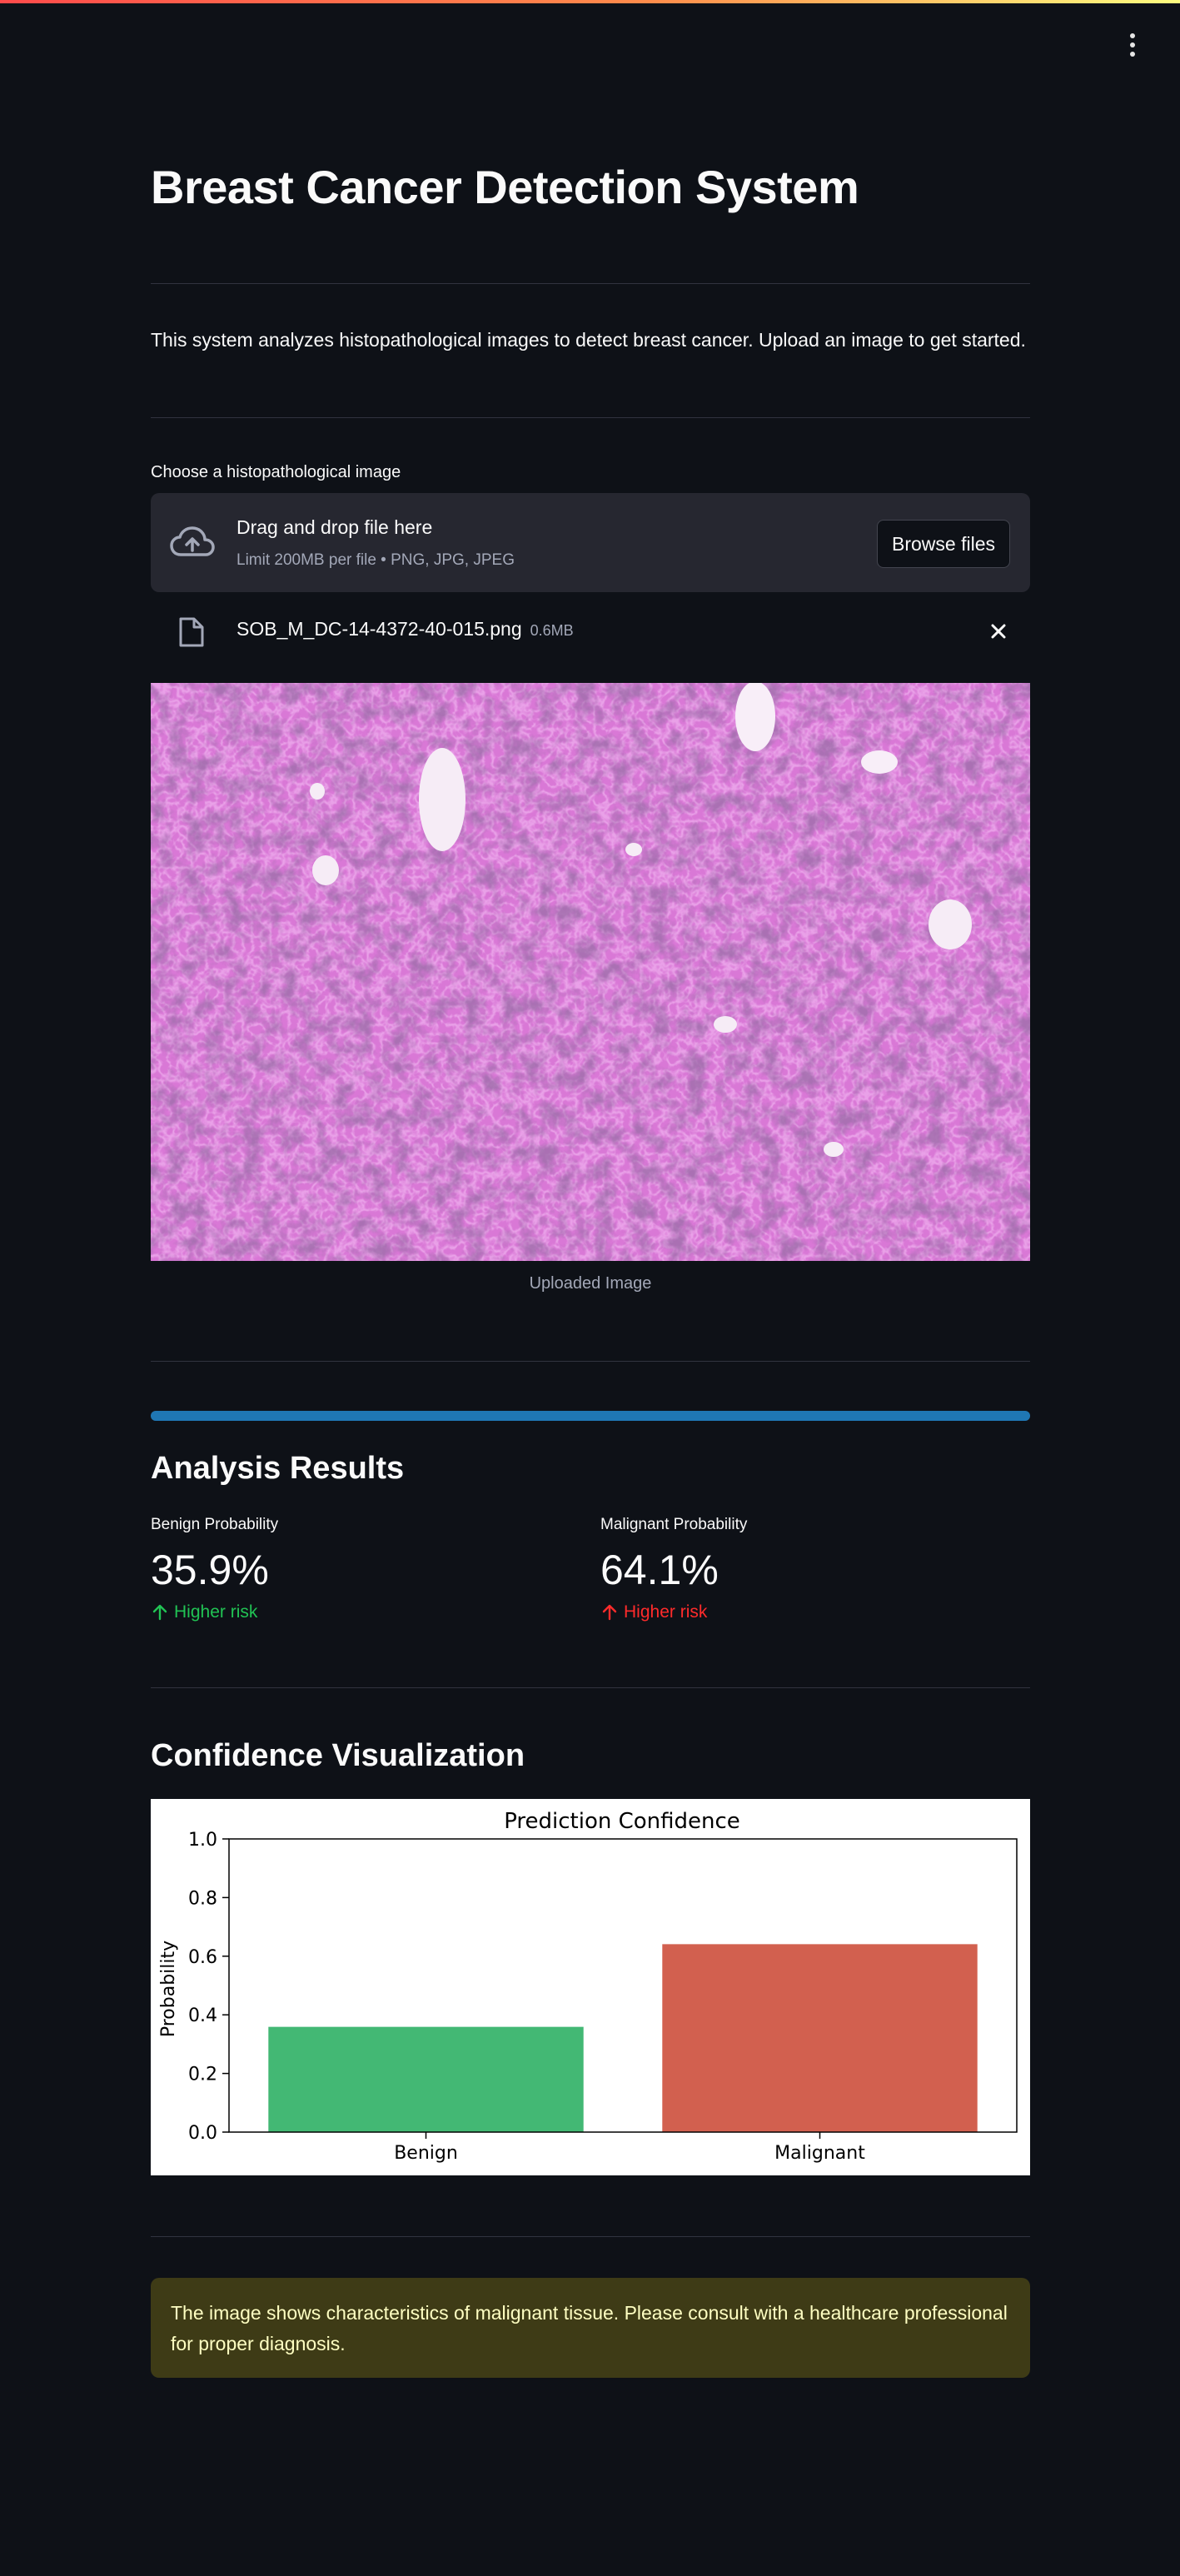  I want to click on progress-fill, so click(590, 1416).